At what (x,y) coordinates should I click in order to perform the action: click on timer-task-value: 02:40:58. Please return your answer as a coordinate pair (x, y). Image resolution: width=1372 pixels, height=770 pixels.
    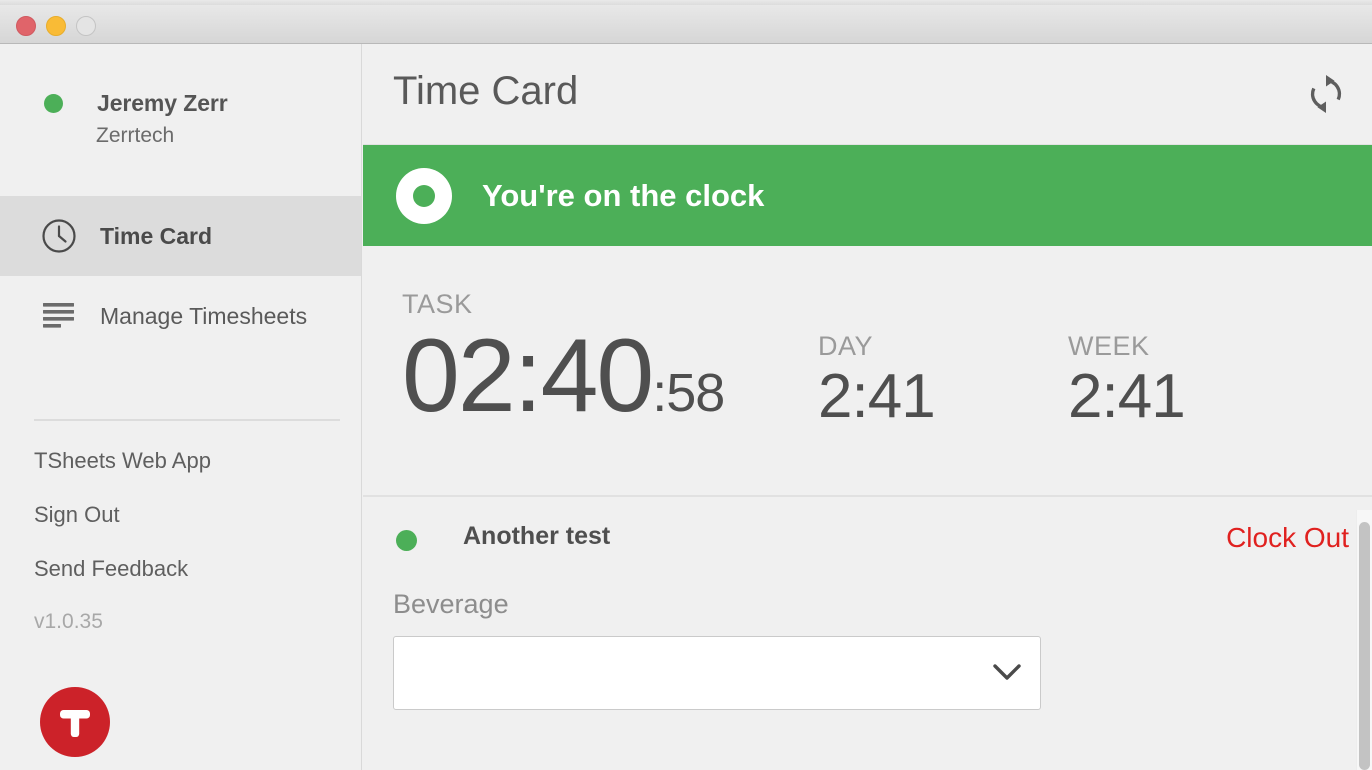
    Looking at the image, I should click on (563, 376).